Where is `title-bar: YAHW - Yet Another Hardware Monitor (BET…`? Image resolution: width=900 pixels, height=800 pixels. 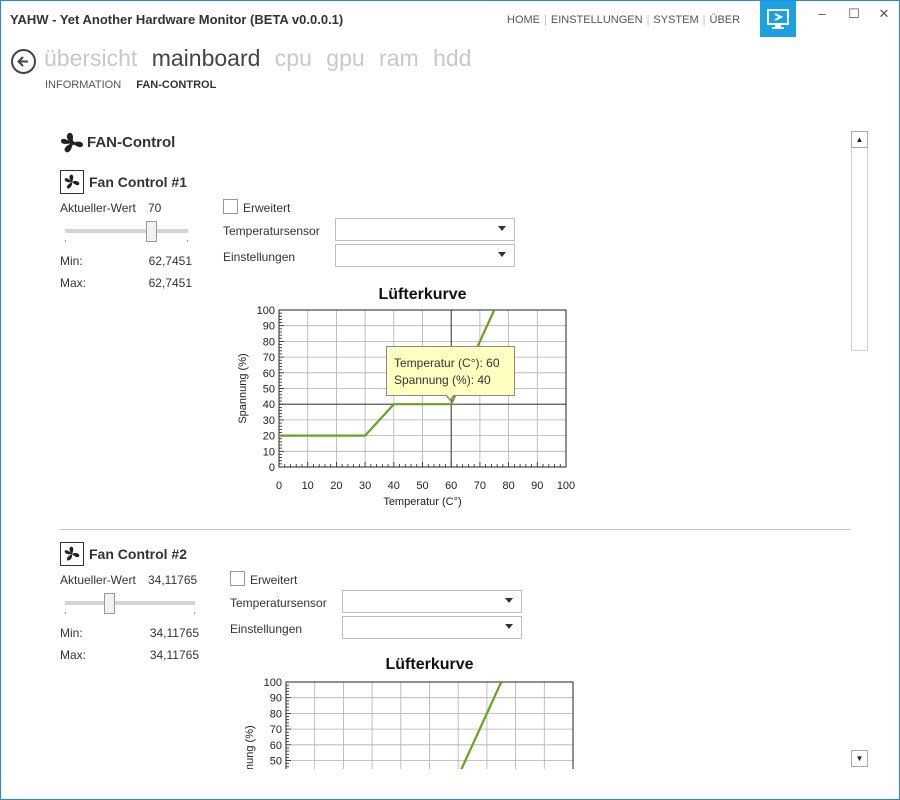
title-bar: YAHW - Yet Another Hardware Monitor (BET… is located at coordinates (450, 20).